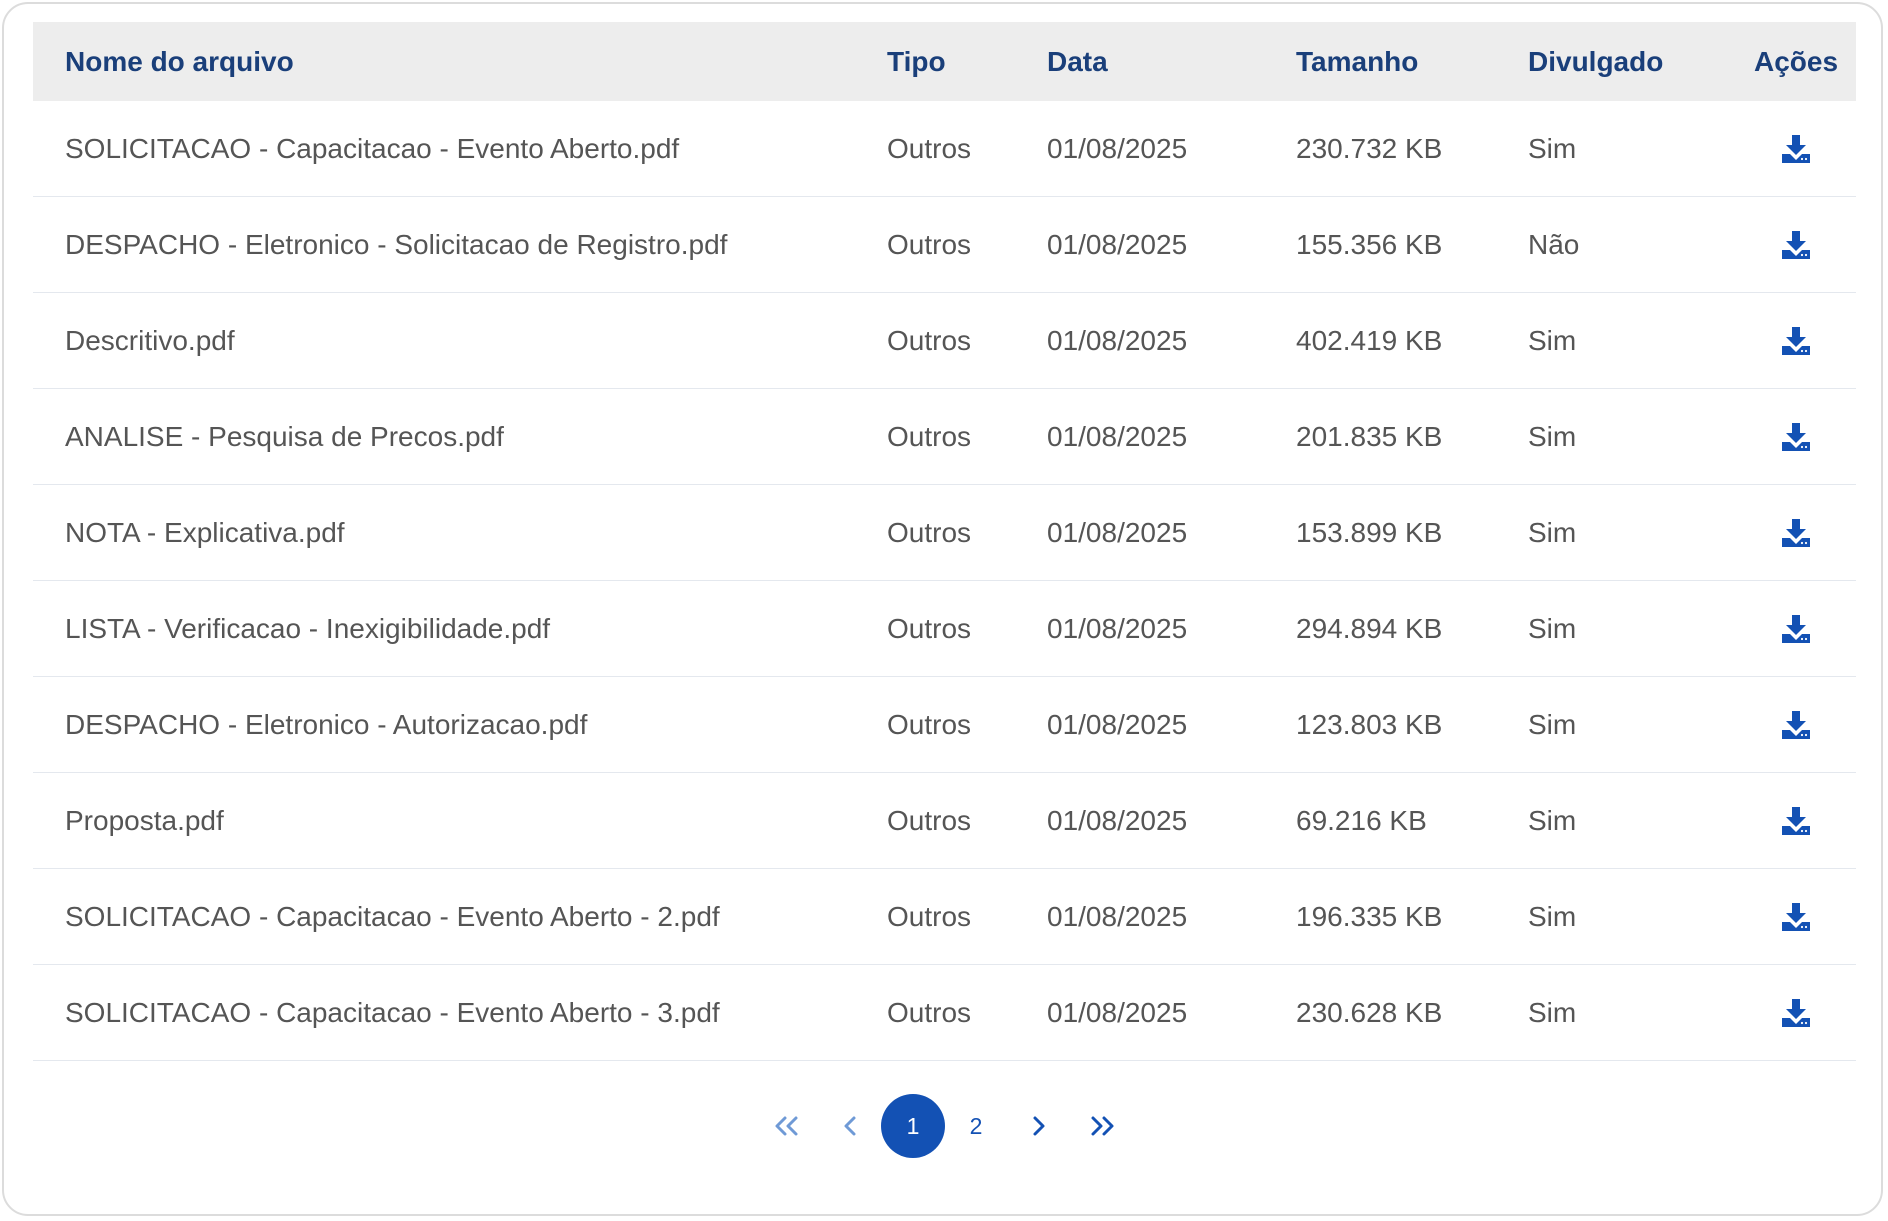 This screenshot has height=1221, width=1888. I want to click on file-size-cell: 201.835 KB, so click(1369, 436).